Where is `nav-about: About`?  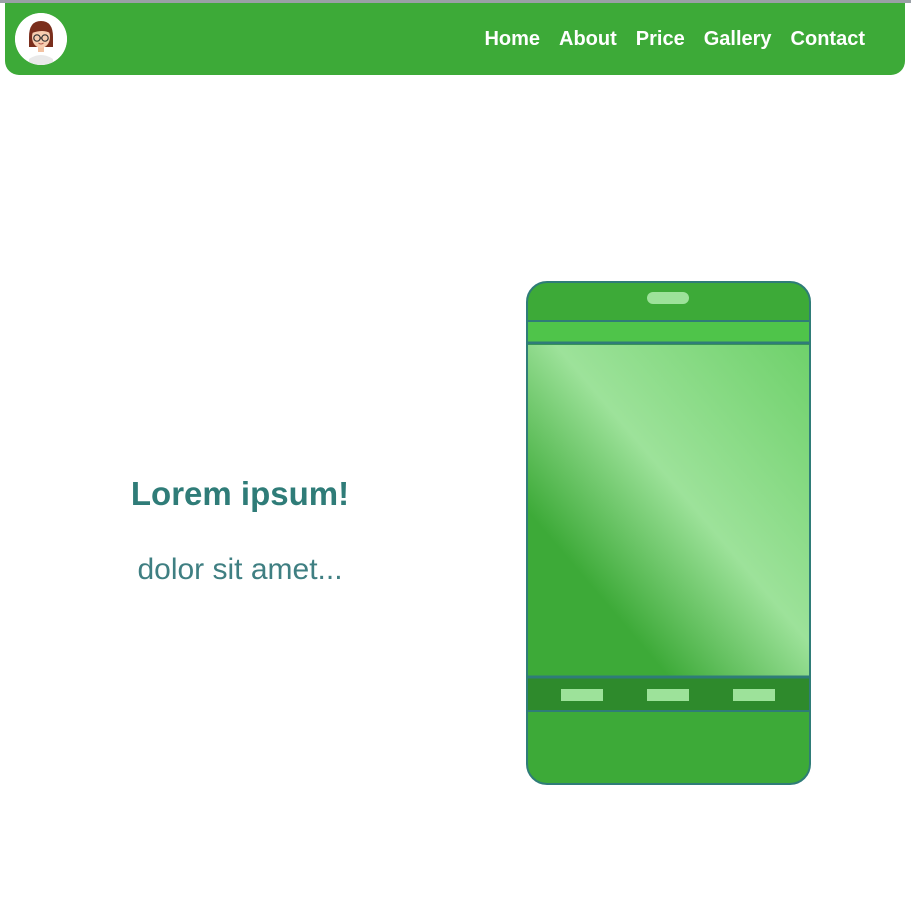
nav-about: About is located at coordinates (588, 39).